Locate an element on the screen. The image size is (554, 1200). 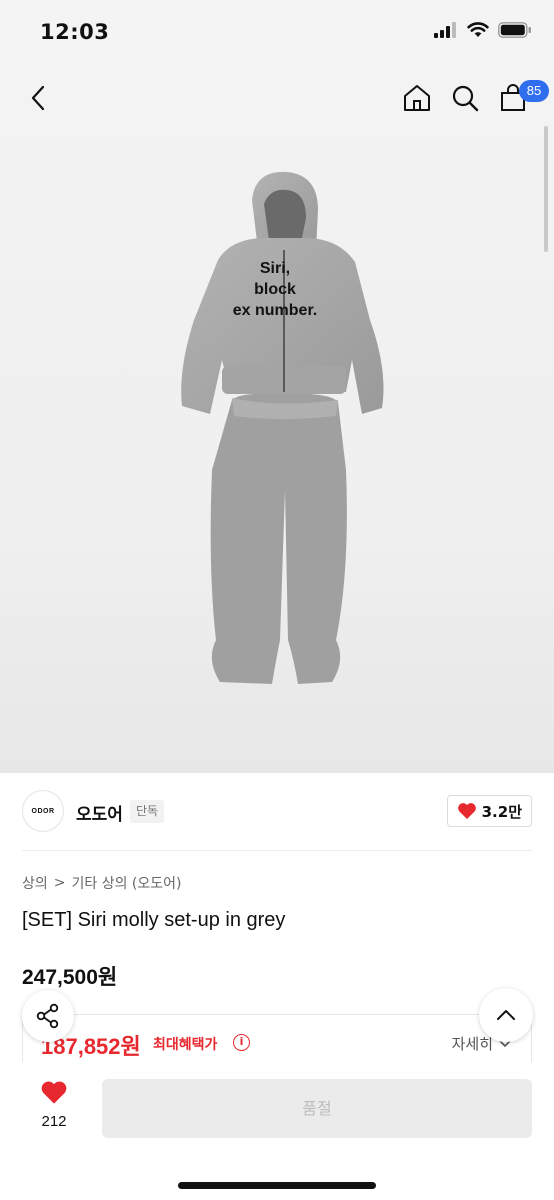
shop-like-button: 3.2만 is located at coordinates (489, 811).